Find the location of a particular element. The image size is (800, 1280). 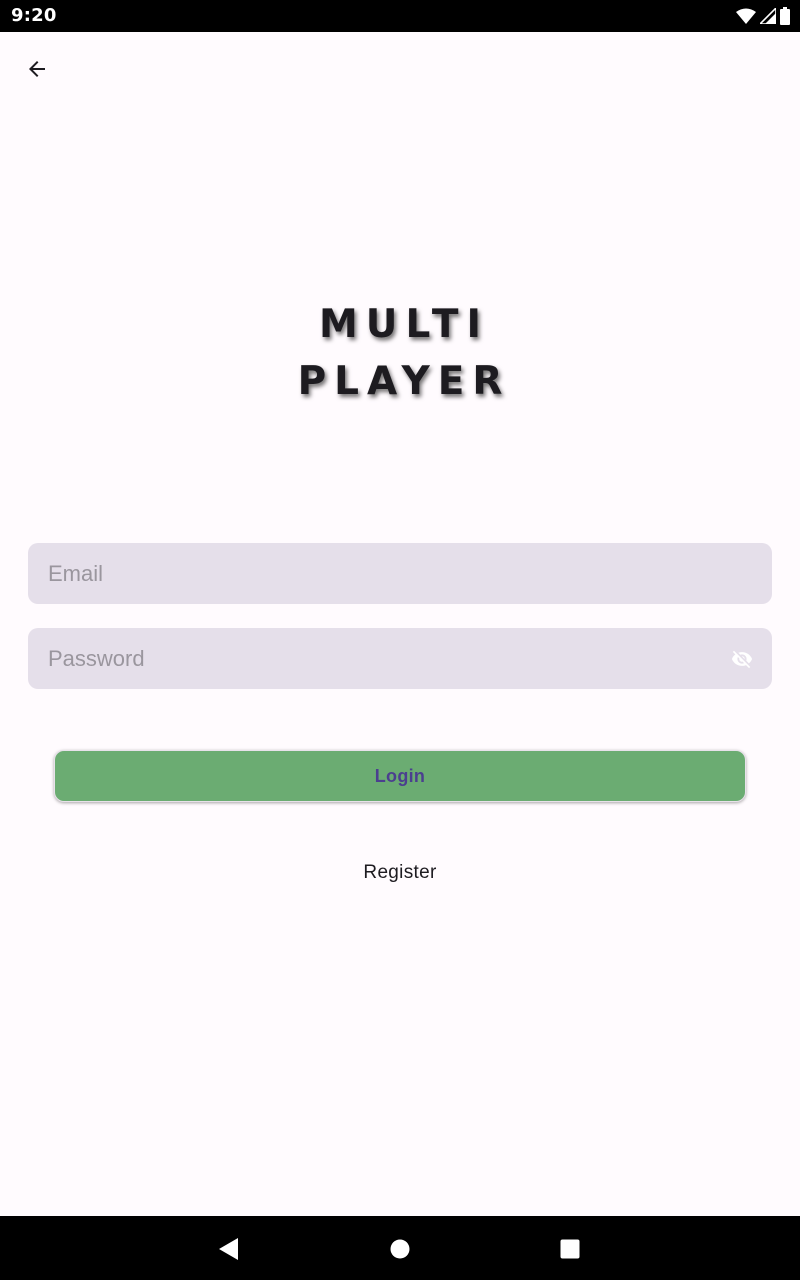

password-visibility-toggle is located at coordinates (742, 659).